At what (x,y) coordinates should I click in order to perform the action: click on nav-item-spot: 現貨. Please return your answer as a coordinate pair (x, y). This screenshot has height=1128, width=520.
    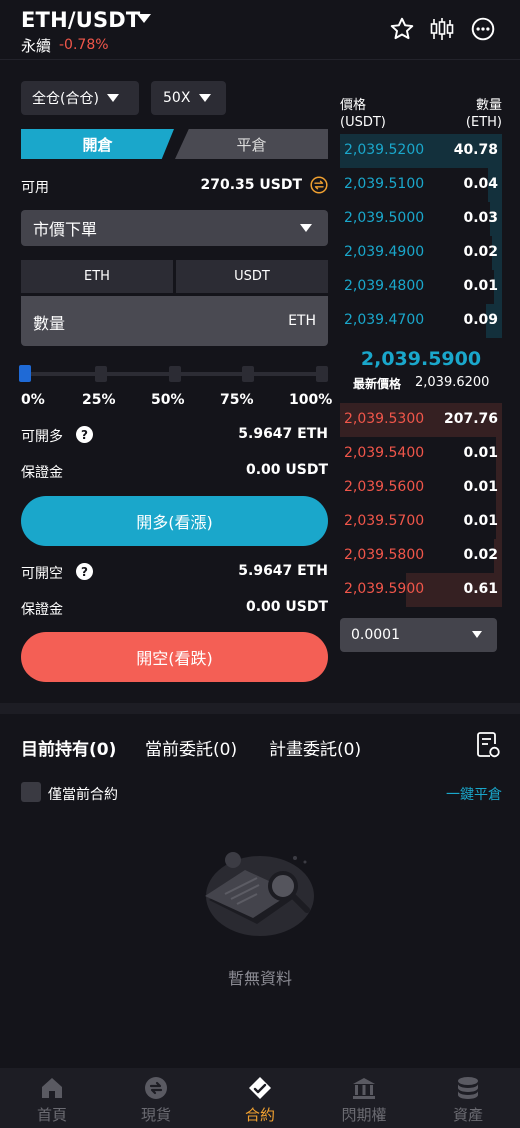
    Looking at the image, I should click on (156, 1098).